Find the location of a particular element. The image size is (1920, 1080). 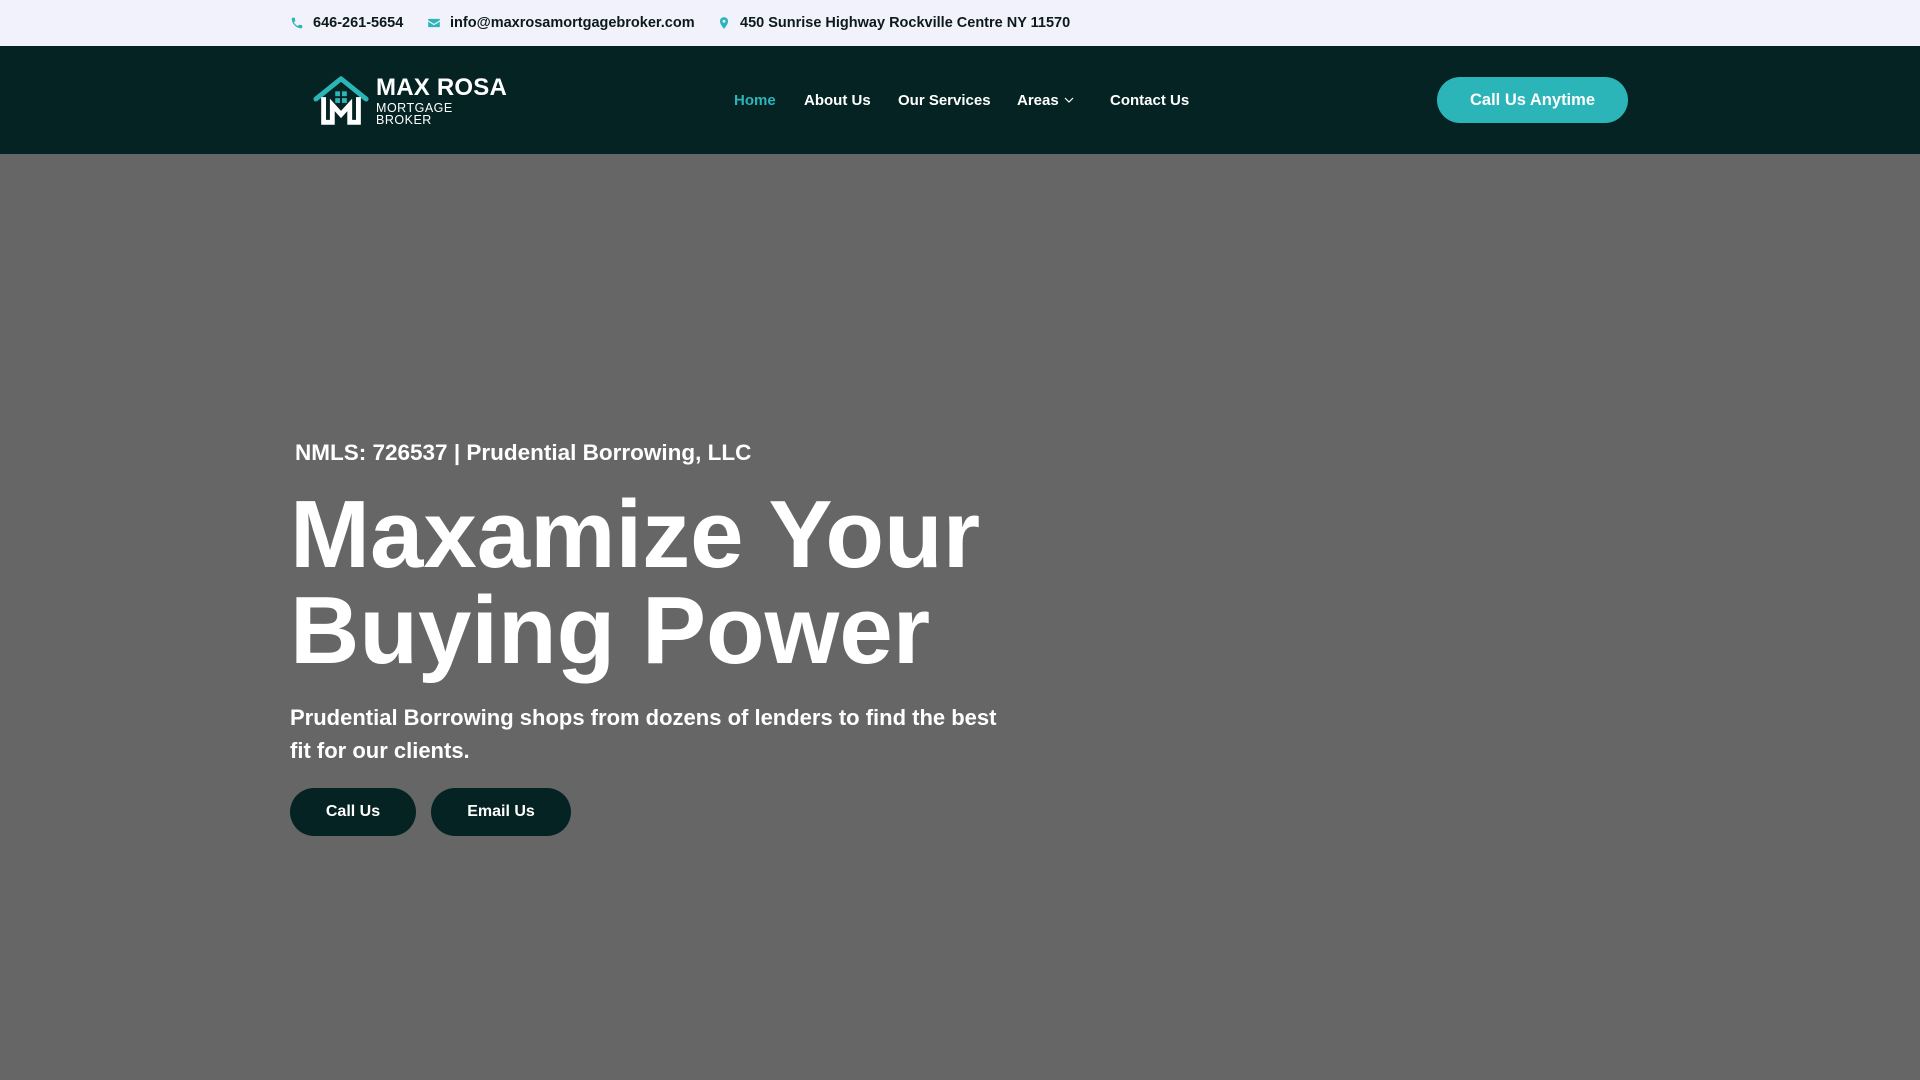

hero-title-line1: Maxamize Your is located at coordinates (635, 534).